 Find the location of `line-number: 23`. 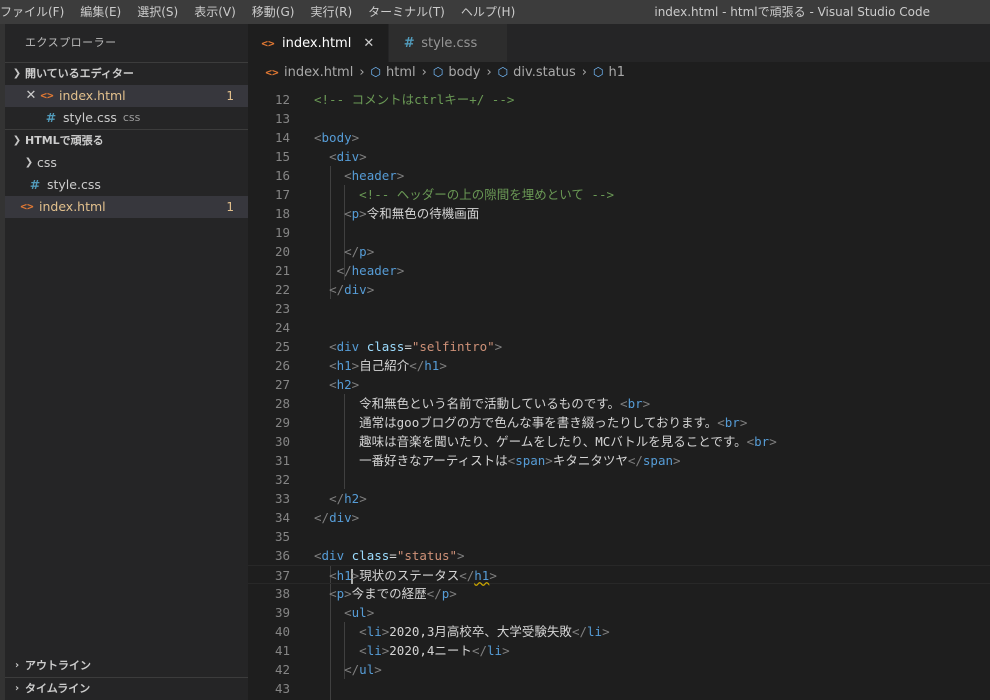

line-number: 23 is located at coordinates (282, 308).